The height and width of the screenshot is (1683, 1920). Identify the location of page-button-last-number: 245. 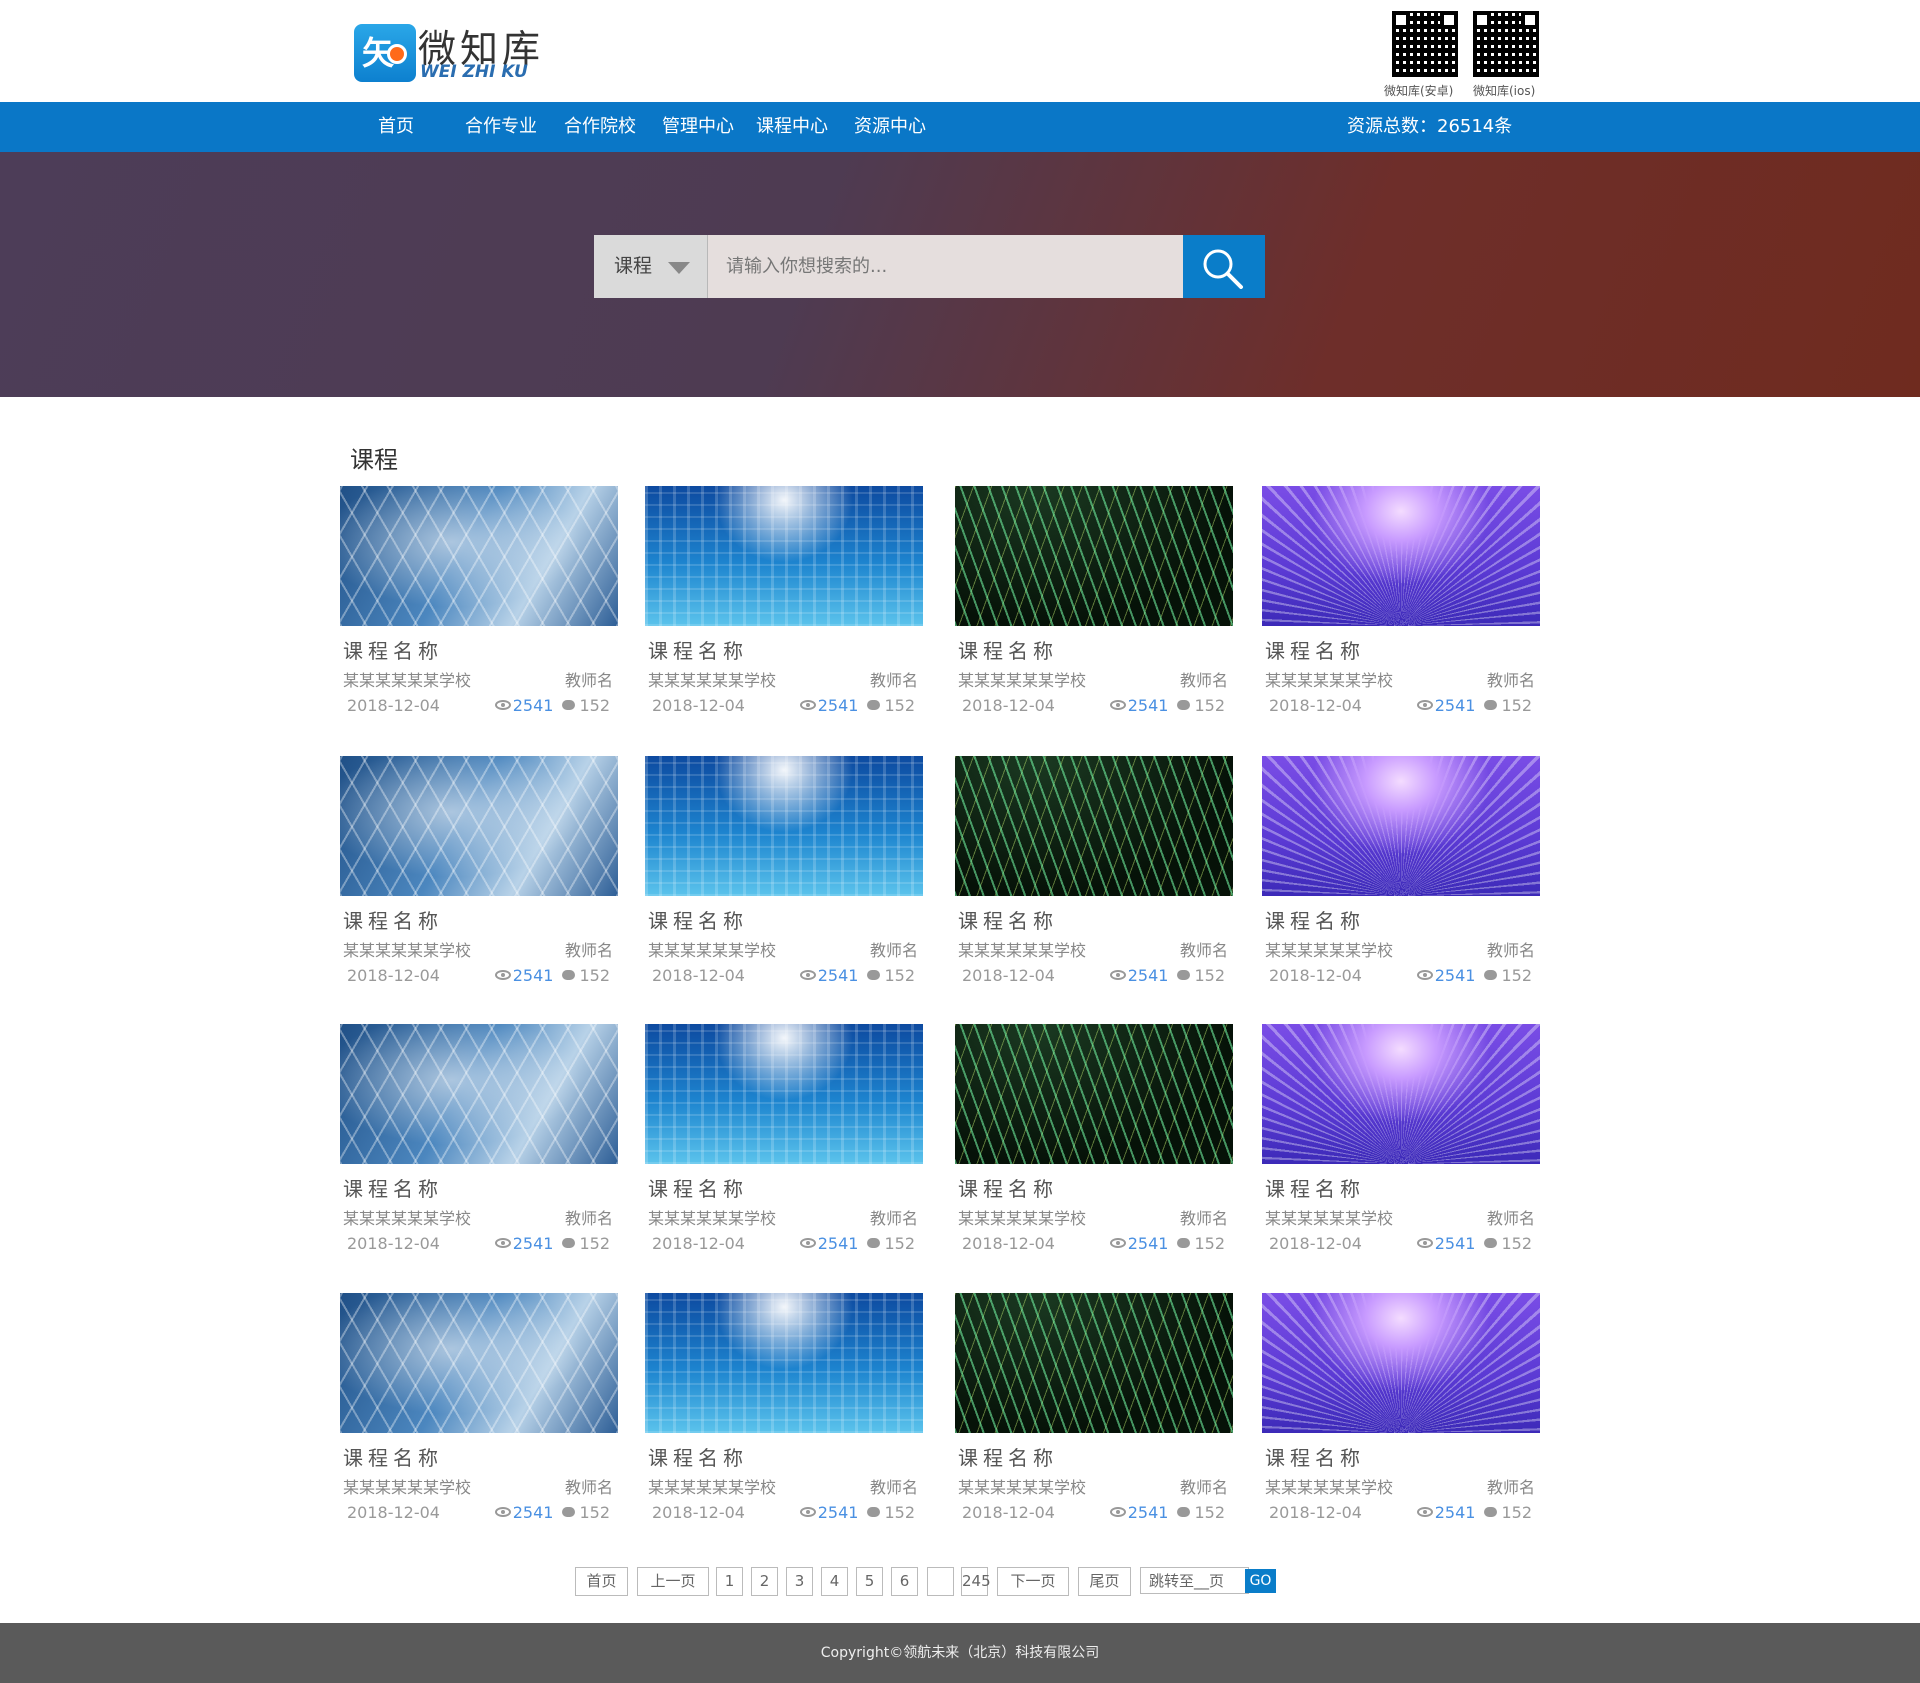
(976, 1581).